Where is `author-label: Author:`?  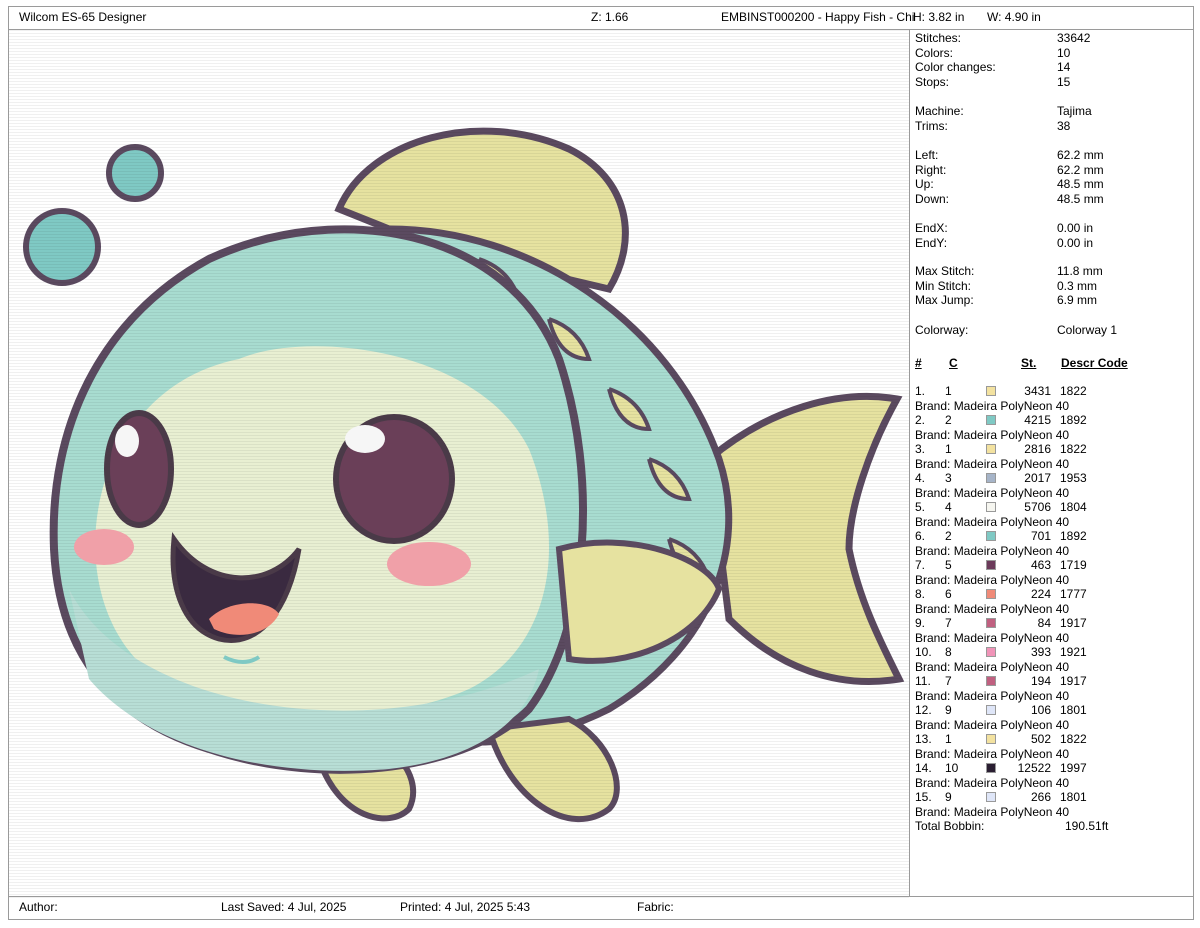
author-label: Author: is located at coordinates (38, 907).